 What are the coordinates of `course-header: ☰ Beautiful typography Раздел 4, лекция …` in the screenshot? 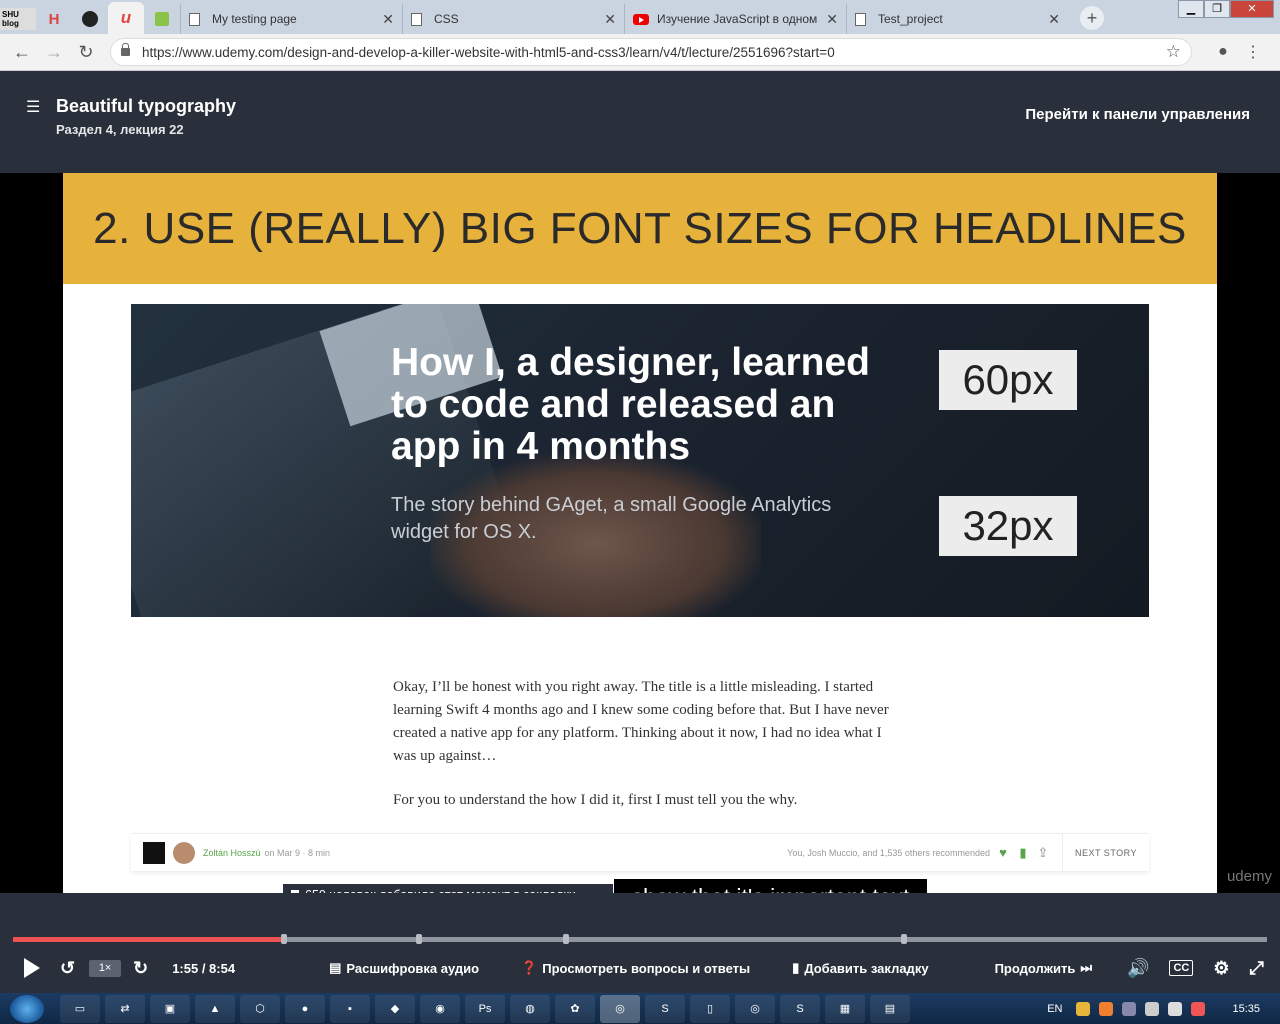 It's located at (640, 122).